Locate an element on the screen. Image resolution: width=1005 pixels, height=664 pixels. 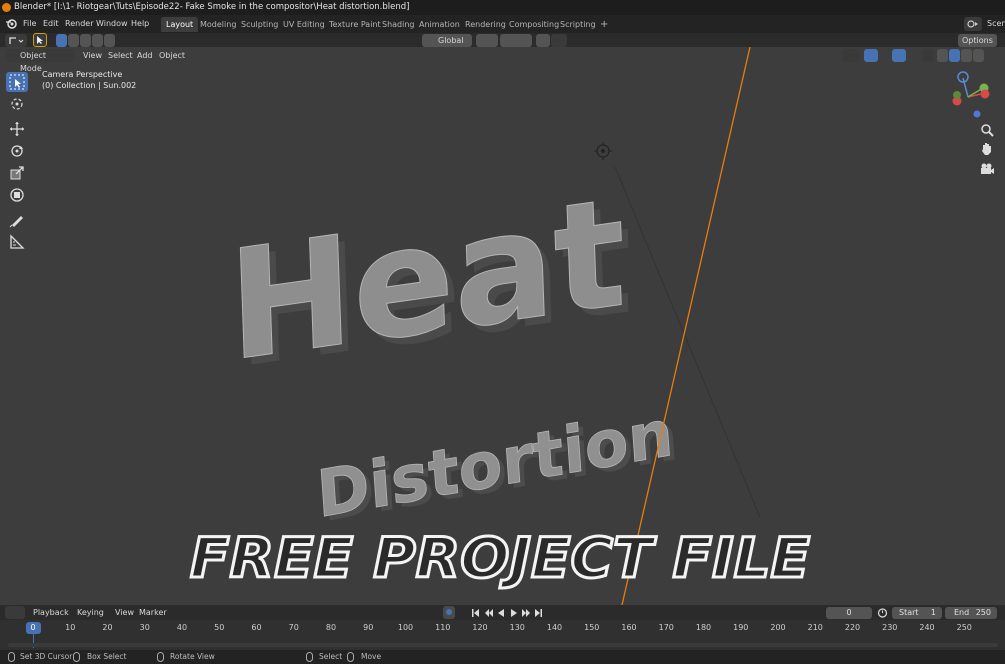
measure-tool is located at coordinates (17, 242).